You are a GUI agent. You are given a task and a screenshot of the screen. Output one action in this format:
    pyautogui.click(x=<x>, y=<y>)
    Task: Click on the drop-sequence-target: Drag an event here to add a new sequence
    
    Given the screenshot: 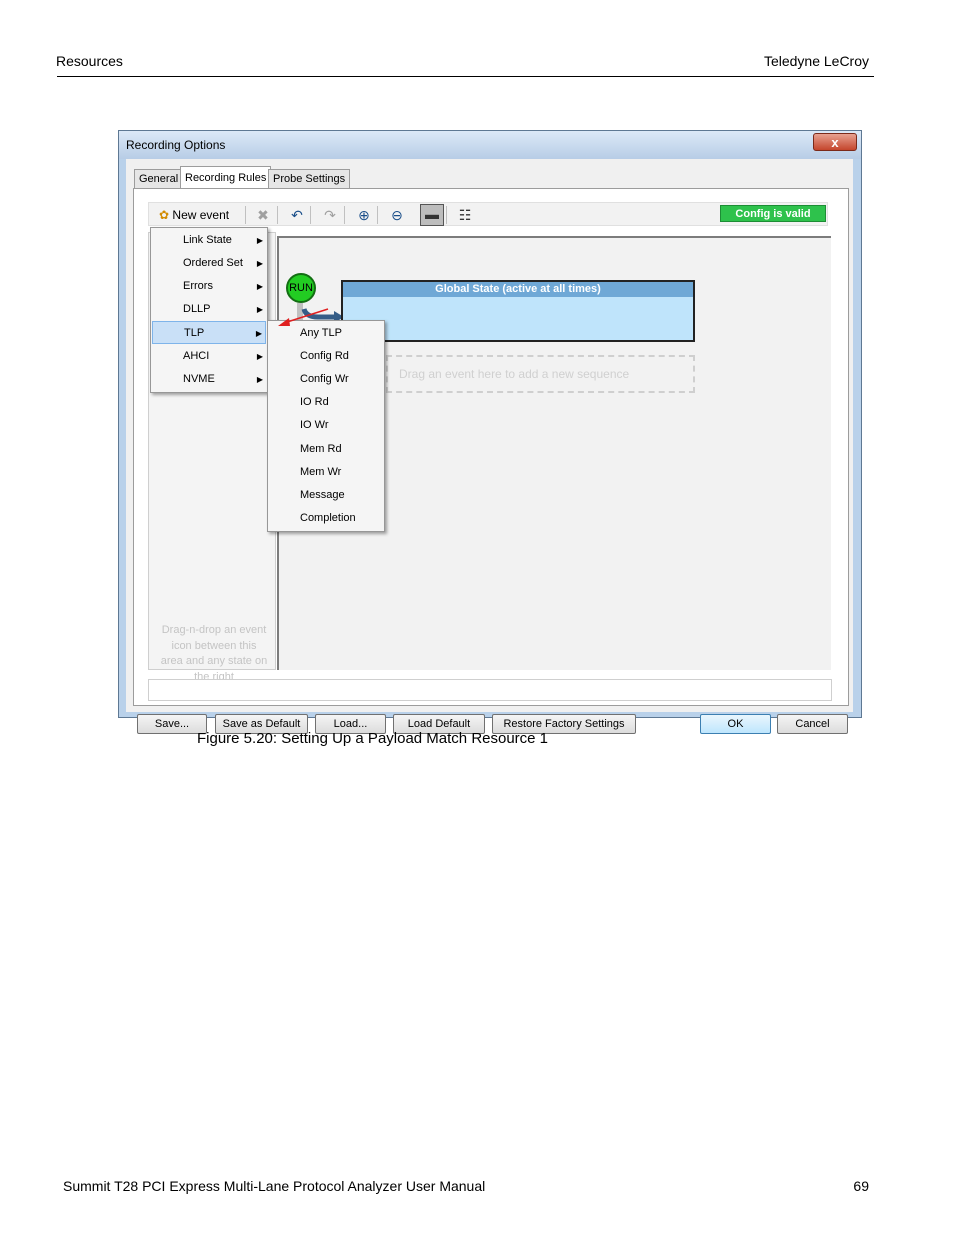 What is the action you would take?
    pyautogui.click(x=540, y=374)
    